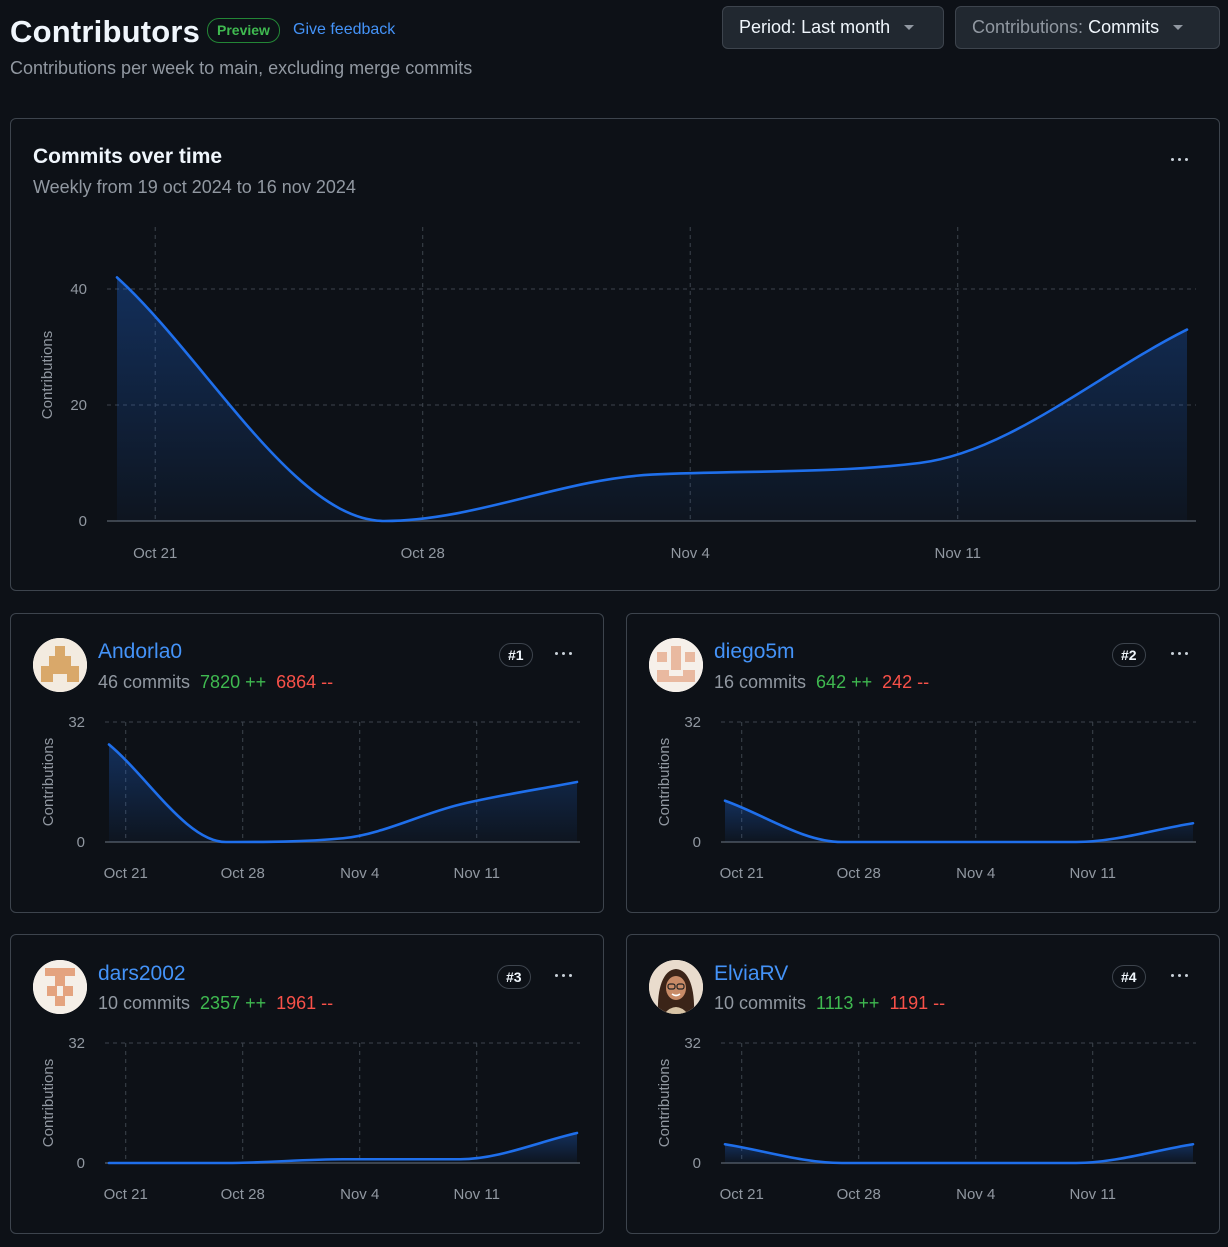 The width and height of the screenshot is (1228, 1247). I want to click on x-tick-label: Nov 4, so click(975, 1194).